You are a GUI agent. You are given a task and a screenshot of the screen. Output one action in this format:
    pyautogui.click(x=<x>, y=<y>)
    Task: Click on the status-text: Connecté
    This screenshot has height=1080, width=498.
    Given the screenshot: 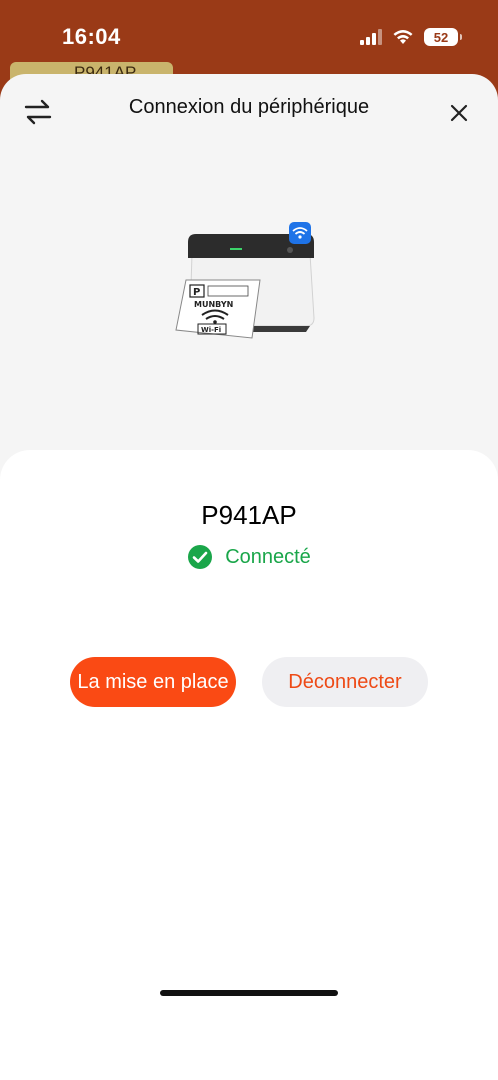 What is the action you would take?
    pyautogui.click(x=268, y=556)
    